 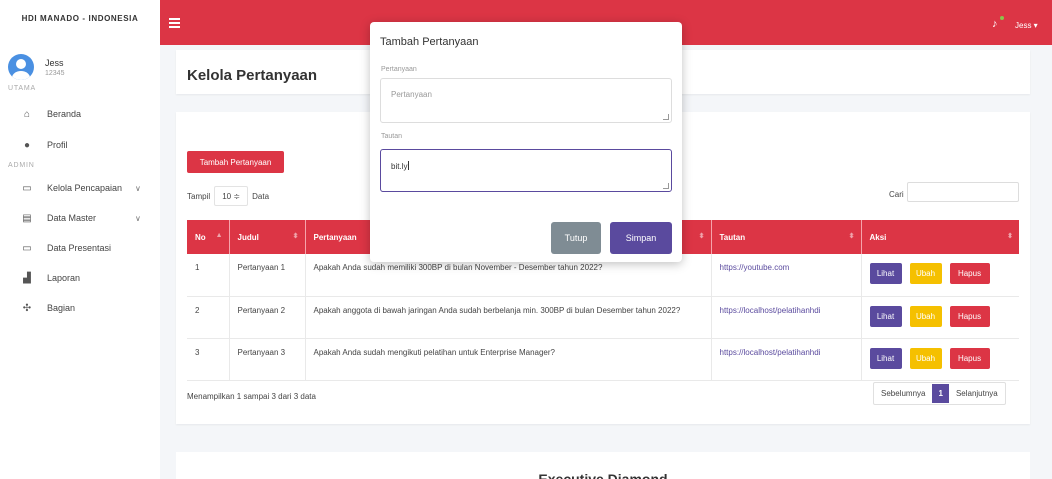 What do you see at coordinates (80, 18) in the screenshot?
I see `brand-name: HDI MANADO - INDONESIA` at bounding box center [80, 18].